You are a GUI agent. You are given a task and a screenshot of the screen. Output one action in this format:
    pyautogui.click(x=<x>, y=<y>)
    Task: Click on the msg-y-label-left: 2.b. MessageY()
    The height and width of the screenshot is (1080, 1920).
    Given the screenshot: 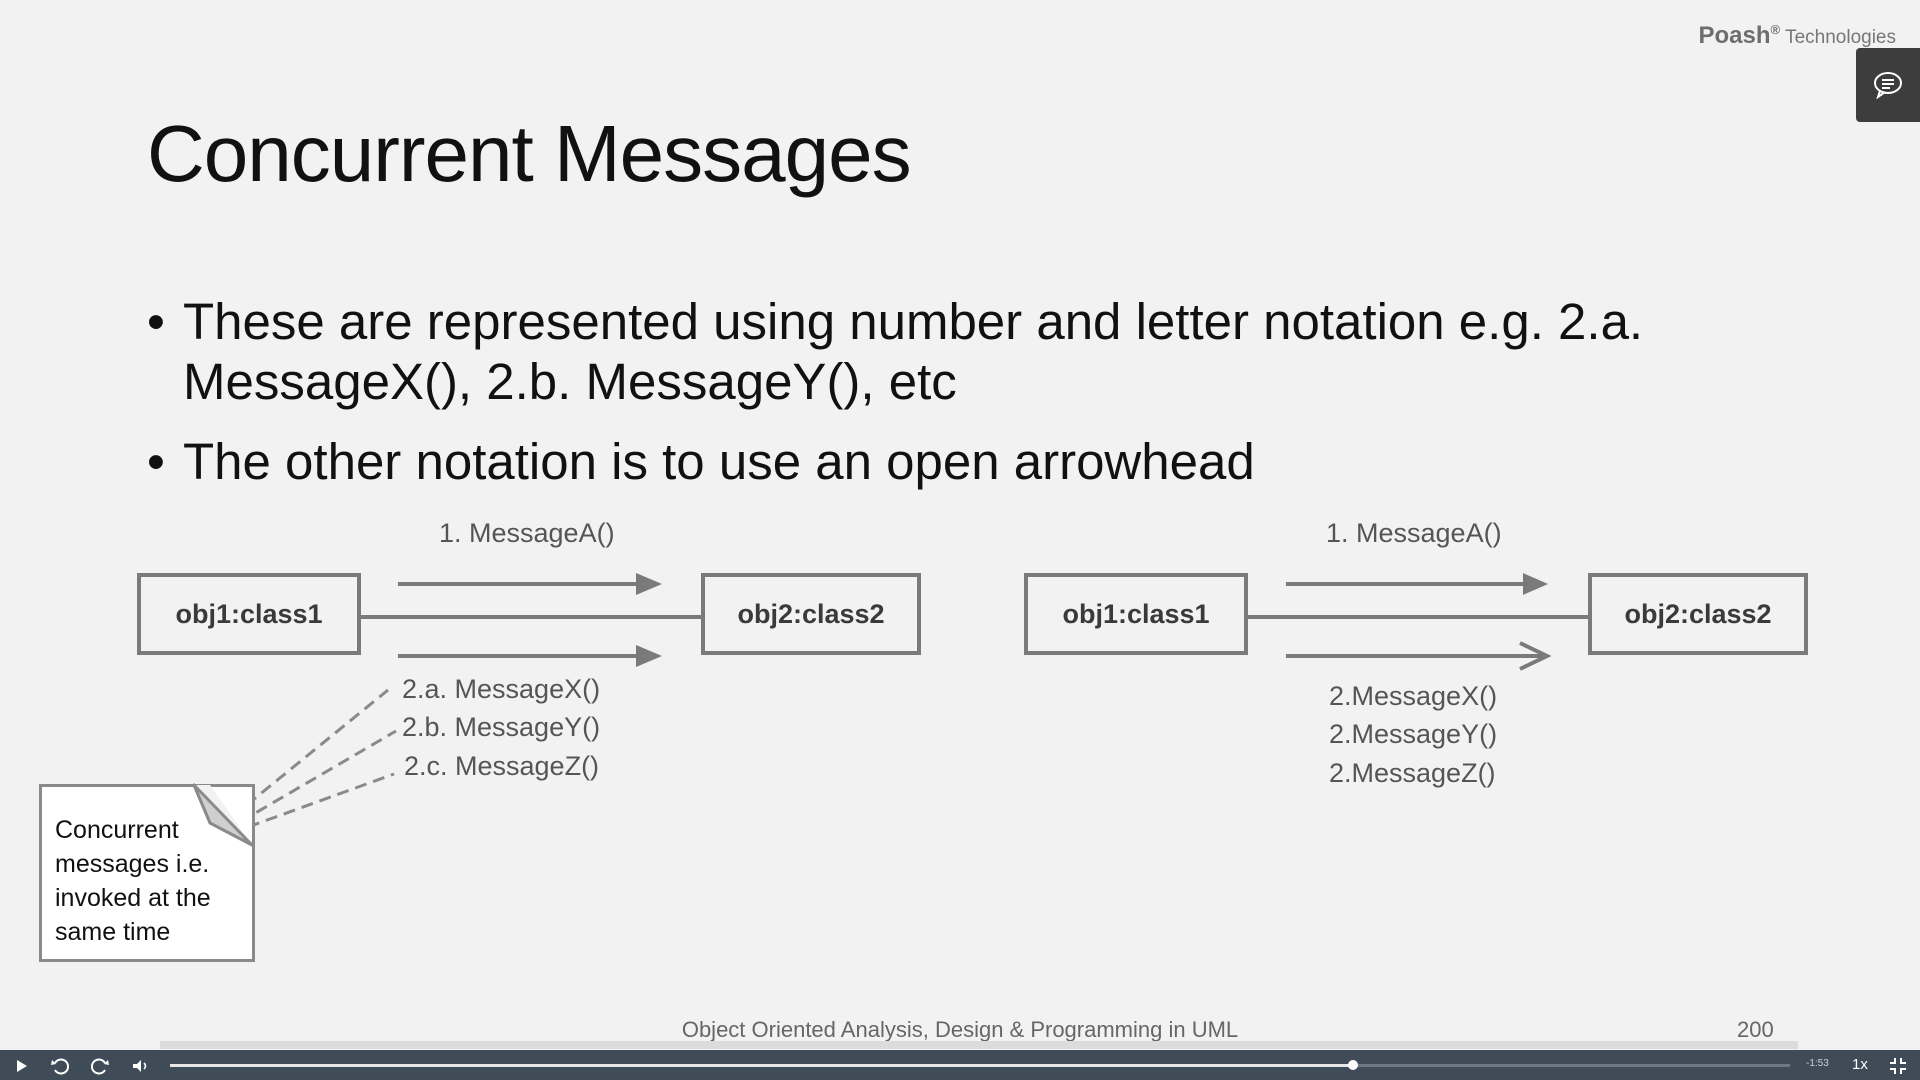 What is the action you would take?
    pyautogui.click(x=501, y=727)
    